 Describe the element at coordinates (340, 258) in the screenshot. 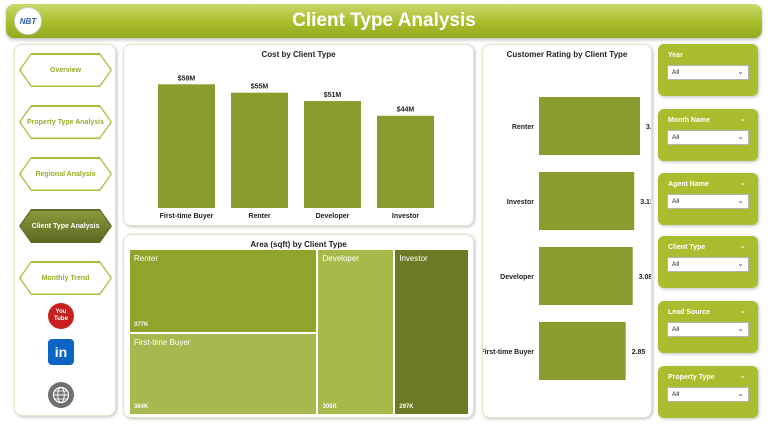

I see `treemap-label: Developer` at that location.